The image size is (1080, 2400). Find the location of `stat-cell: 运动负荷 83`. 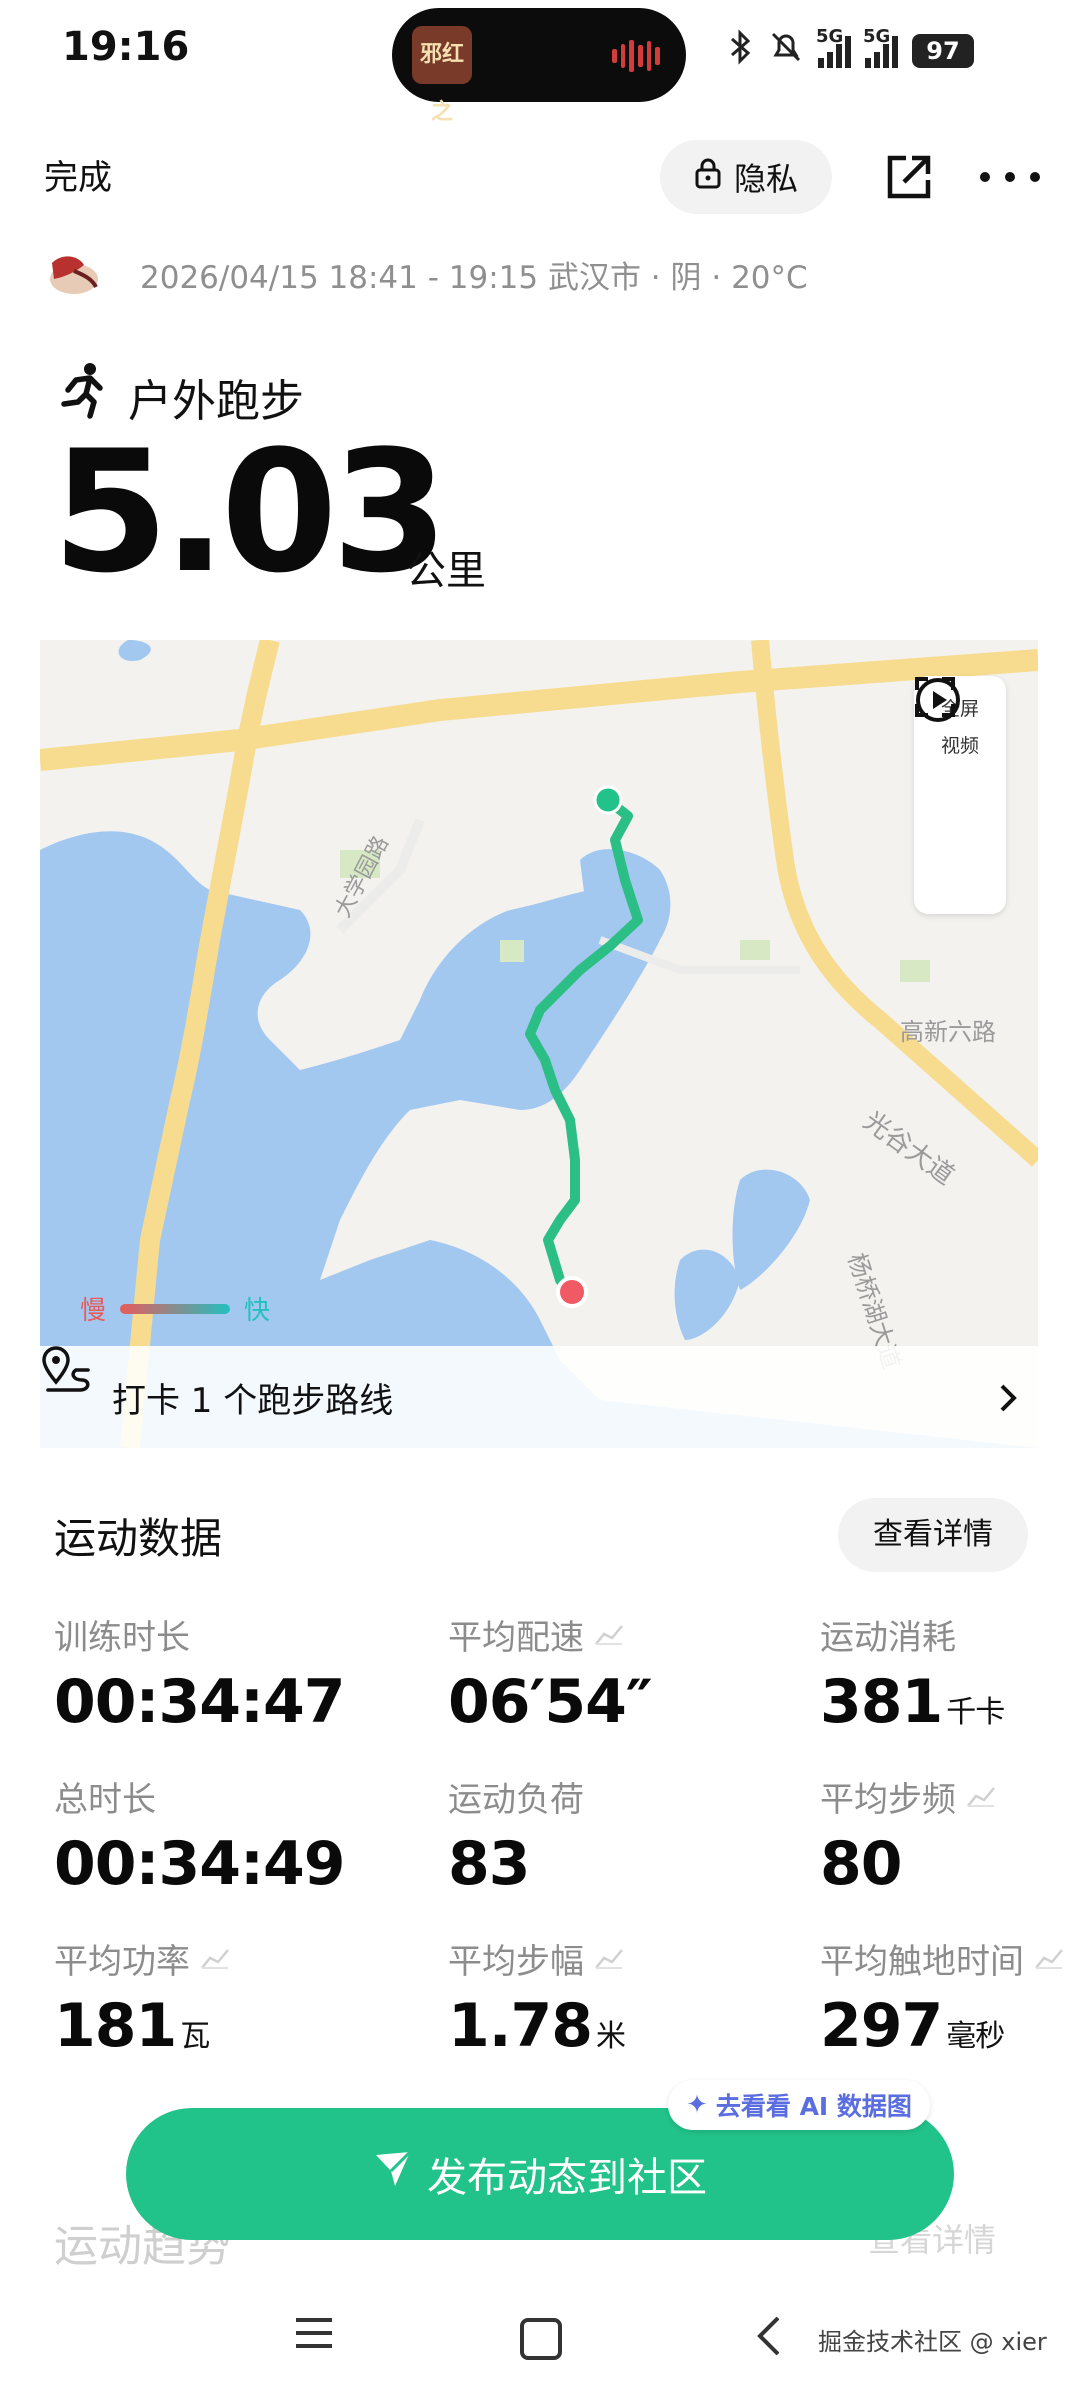

stat-cell: 运动负荷 83 is located at coordinates (516, 1835).